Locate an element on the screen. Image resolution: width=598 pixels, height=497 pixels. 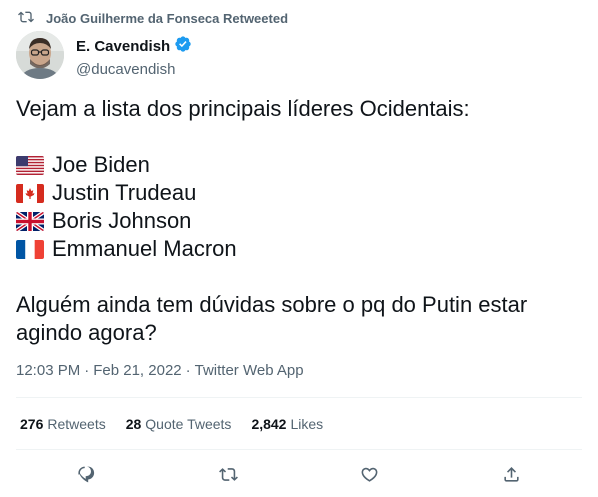
likes-count: 2,842 is located at coordinates (269, 424).